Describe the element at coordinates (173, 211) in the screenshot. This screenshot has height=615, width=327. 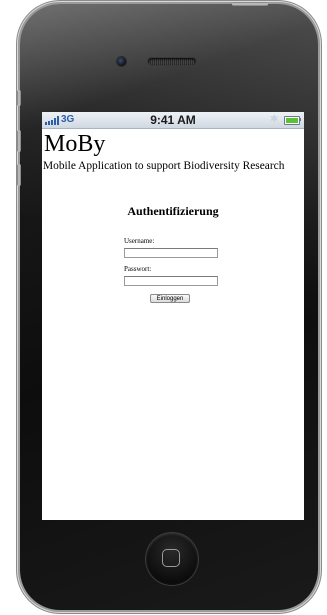
I see `login-heading: Authentifizierung` at that location.